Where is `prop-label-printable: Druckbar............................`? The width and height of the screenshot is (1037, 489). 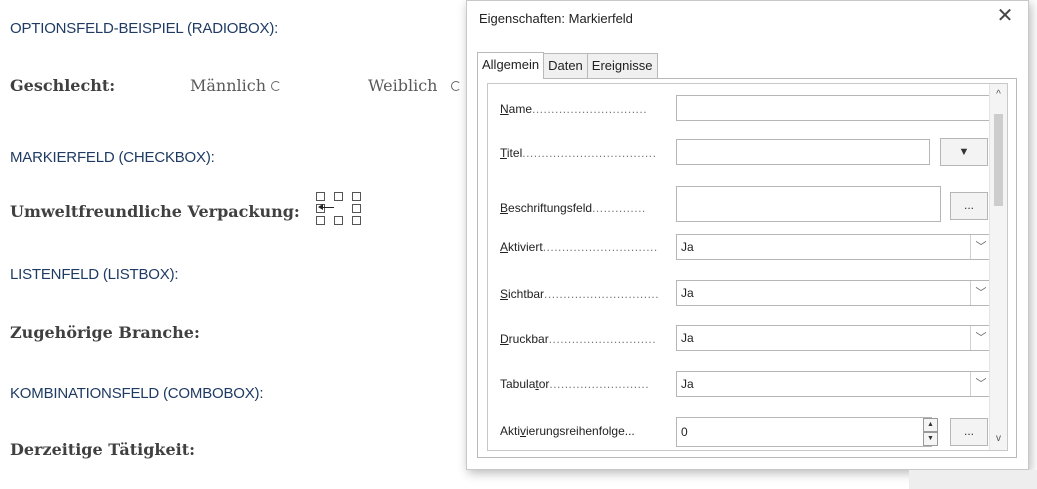 prop-label-printable: Druckbar............................ is located at coordinates (578, 339).